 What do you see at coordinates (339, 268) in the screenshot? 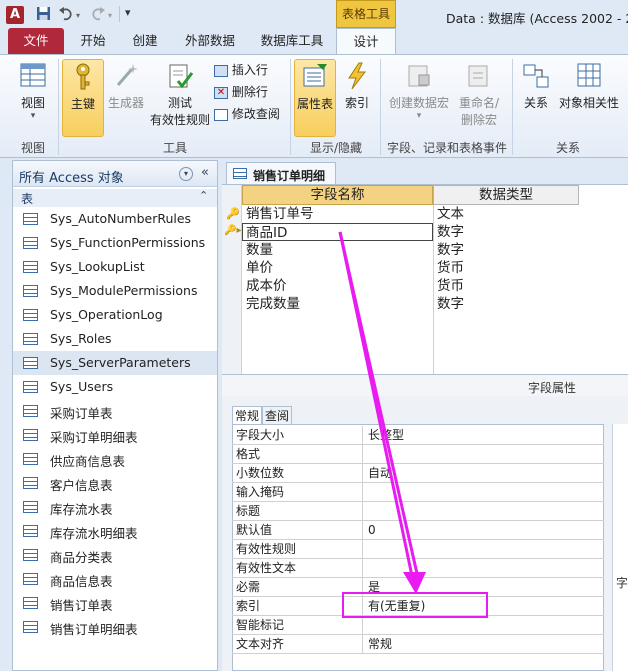
I see `field-name-cell: 单价` at bounding box center [339, 268].